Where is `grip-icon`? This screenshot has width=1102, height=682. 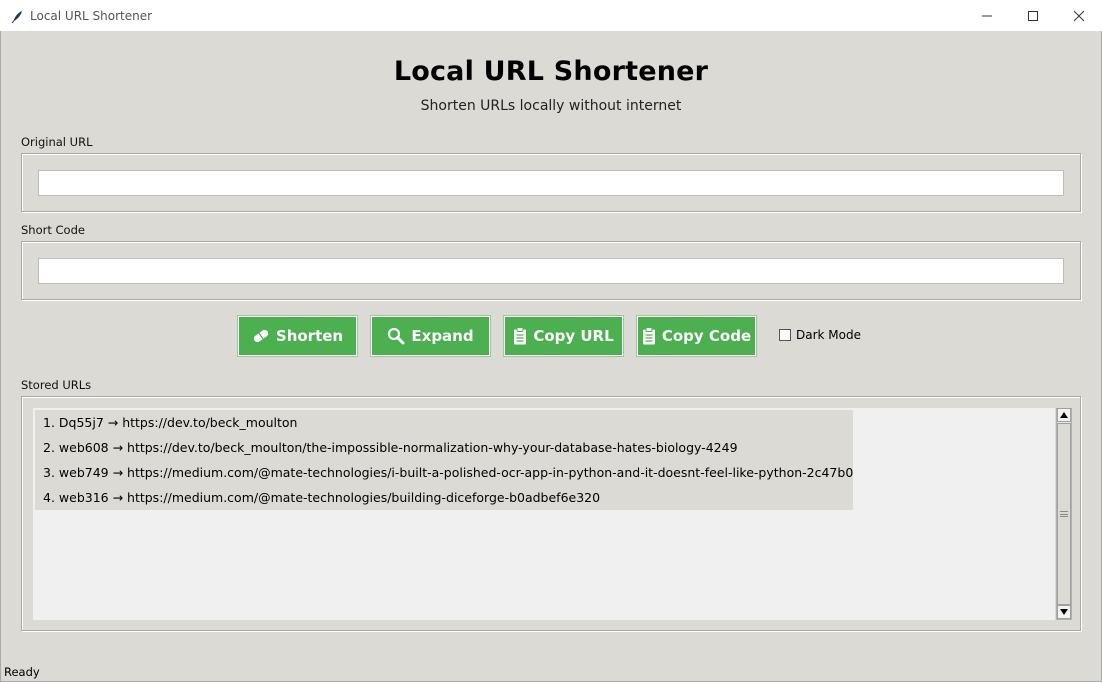 grip-icon is located at coordinates (1064, 514).